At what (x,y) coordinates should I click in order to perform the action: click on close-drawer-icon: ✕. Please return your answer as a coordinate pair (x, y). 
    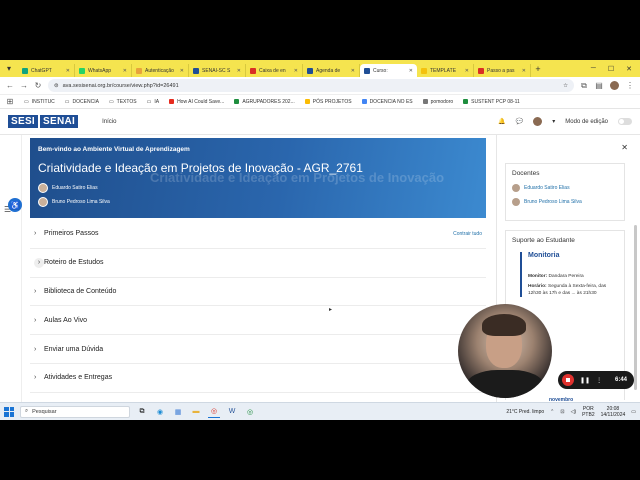
    Looking at the image, I should click on (624, 147).